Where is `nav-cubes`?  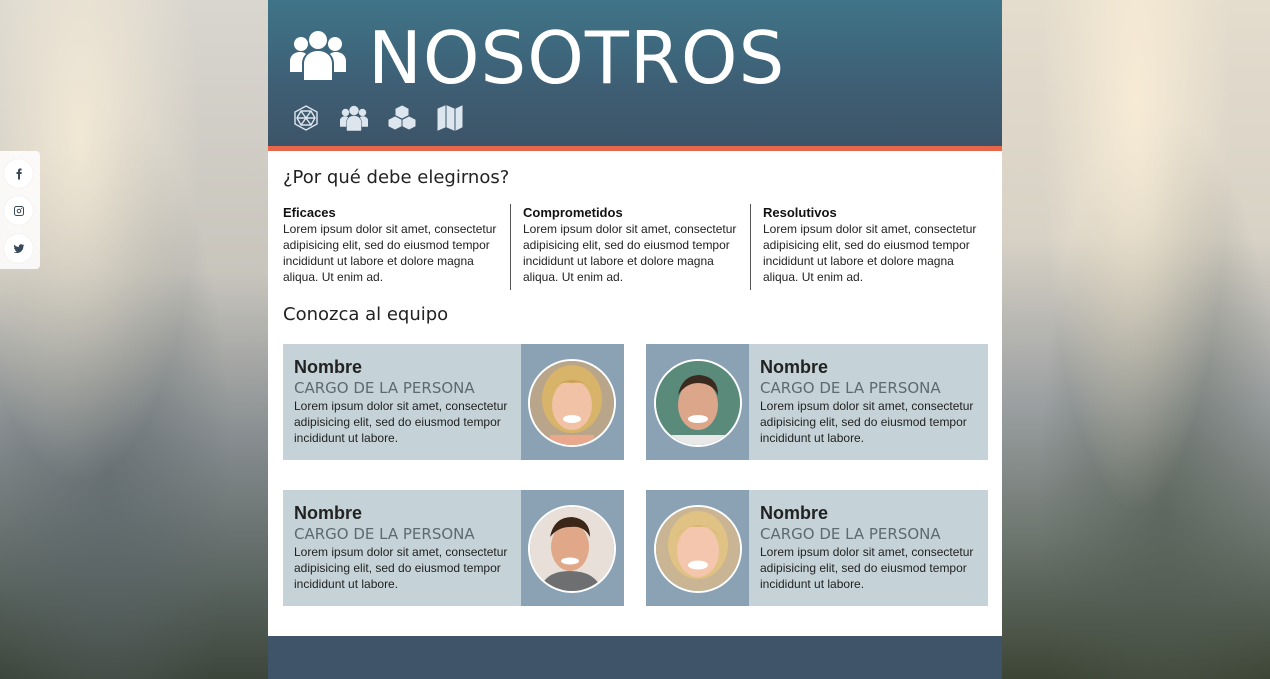
nav-cubes is located at coordinates (402, 118).